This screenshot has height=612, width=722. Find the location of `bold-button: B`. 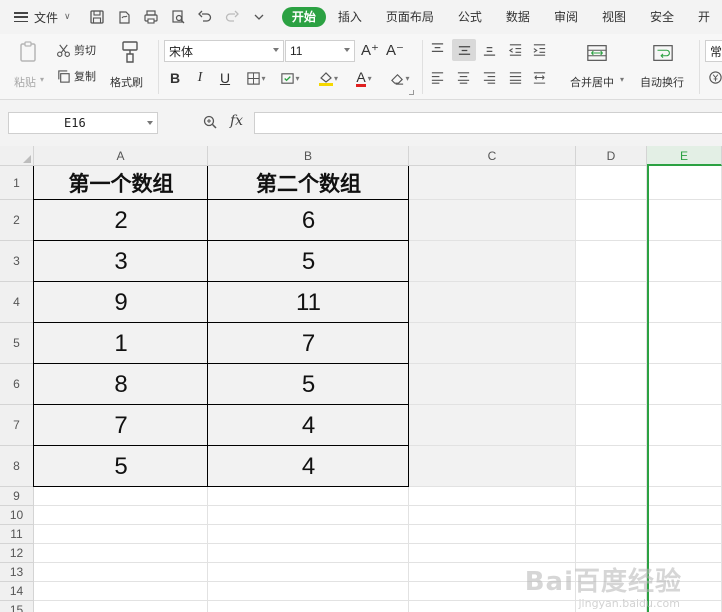

bold-button: B is located at coordinates (175, 78).